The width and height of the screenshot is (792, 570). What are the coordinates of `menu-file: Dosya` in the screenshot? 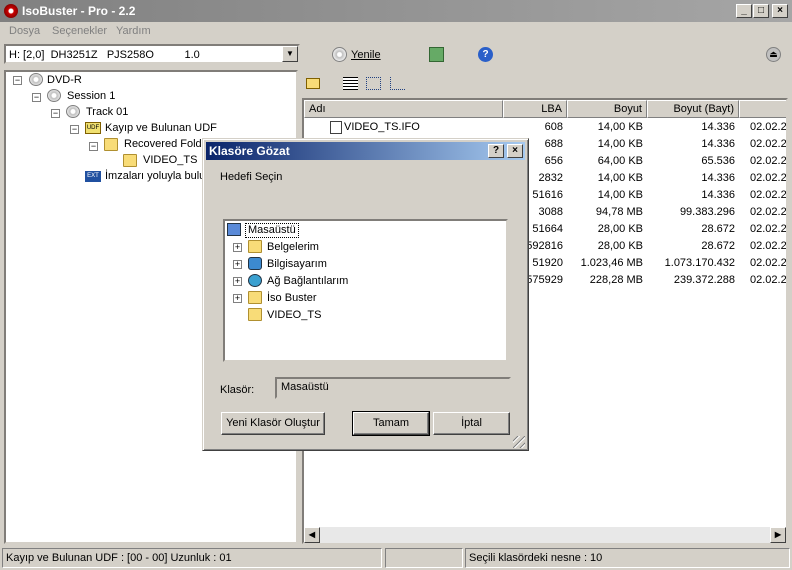 It's located at (24, 31).